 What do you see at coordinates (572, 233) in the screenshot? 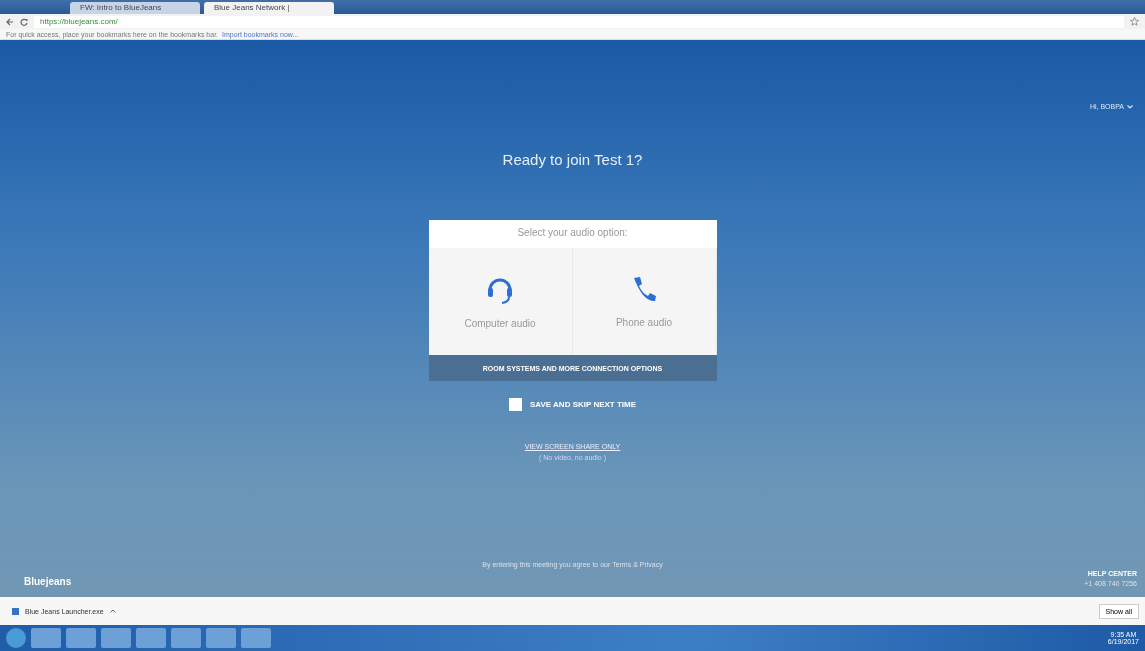
I see `audio-prompt: Select your audio option:` at bounding box center [572, 233].